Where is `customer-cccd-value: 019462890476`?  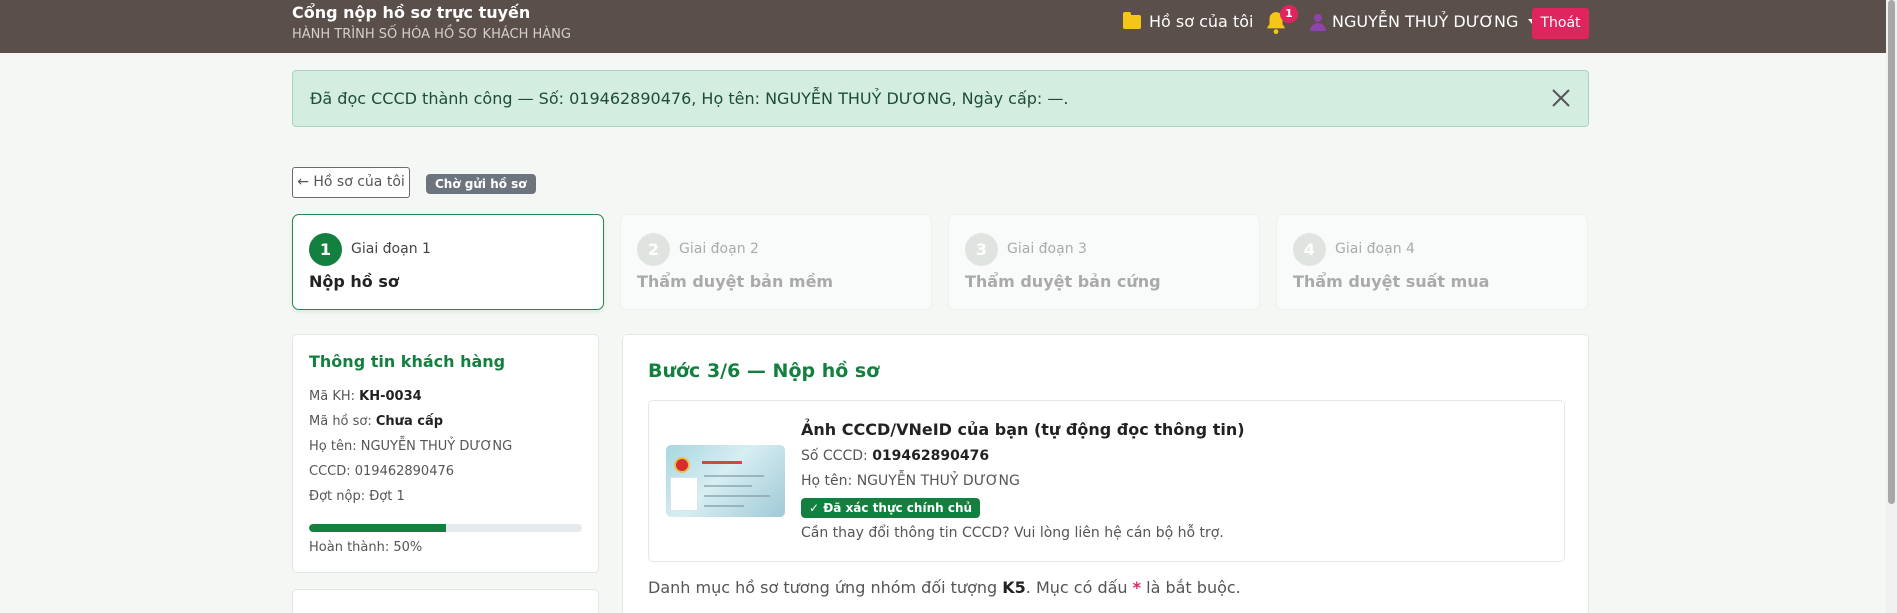
customer-cccd-value: 019462890476 is located at coordinates (404, 471).